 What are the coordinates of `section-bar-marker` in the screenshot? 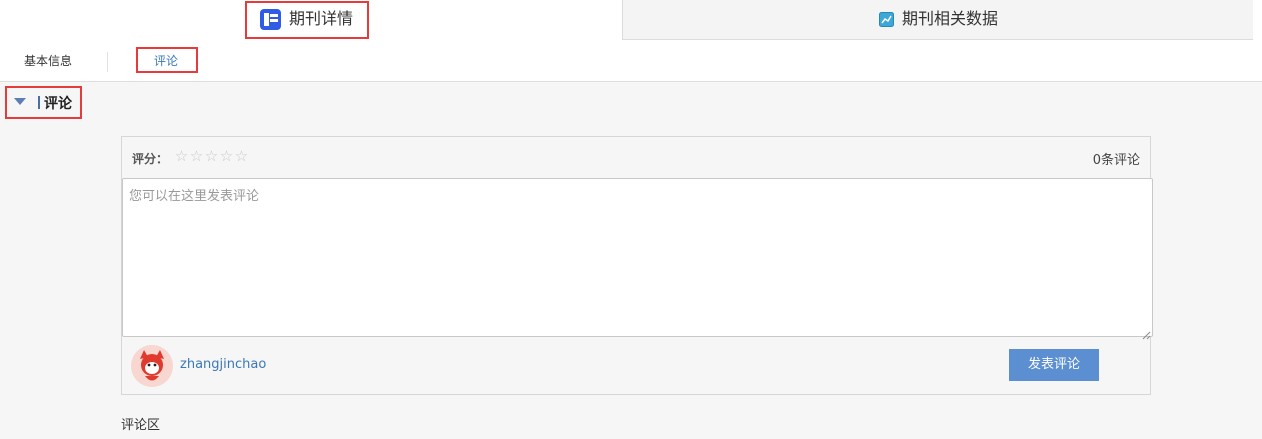 It's located at (39, 102).